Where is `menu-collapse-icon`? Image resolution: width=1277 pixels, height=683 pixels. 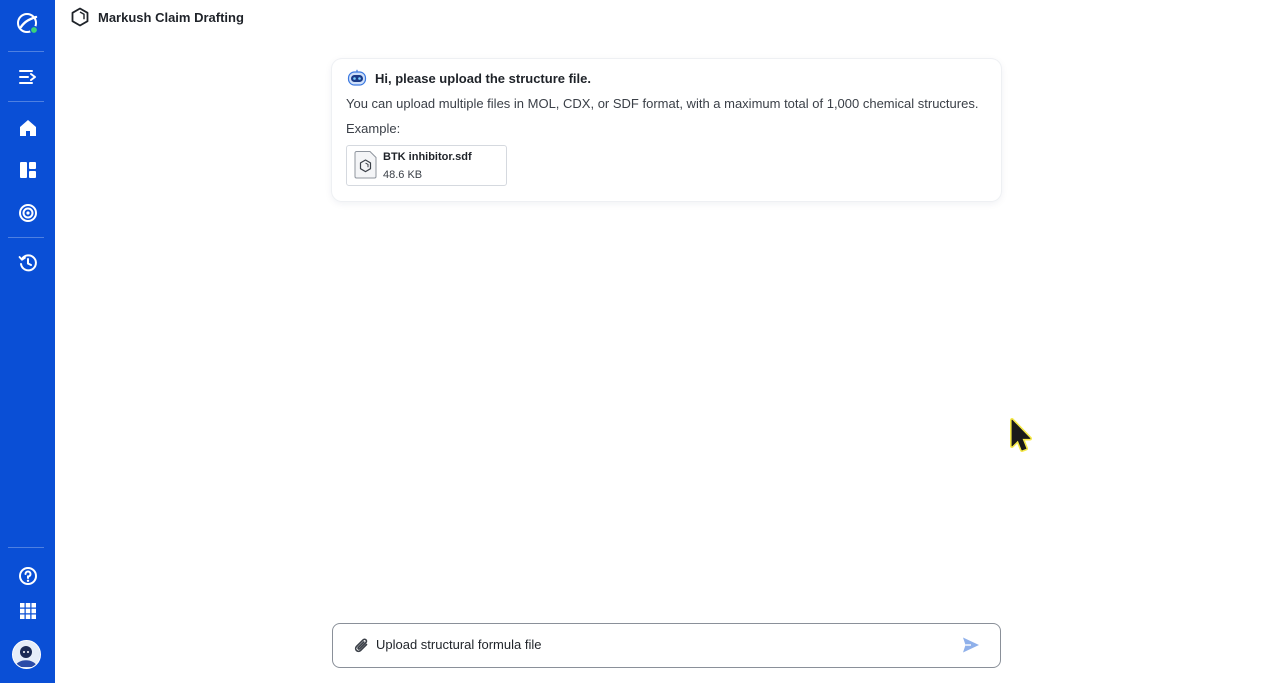 menu-collapse-icon is located at coordinates (27, 77).